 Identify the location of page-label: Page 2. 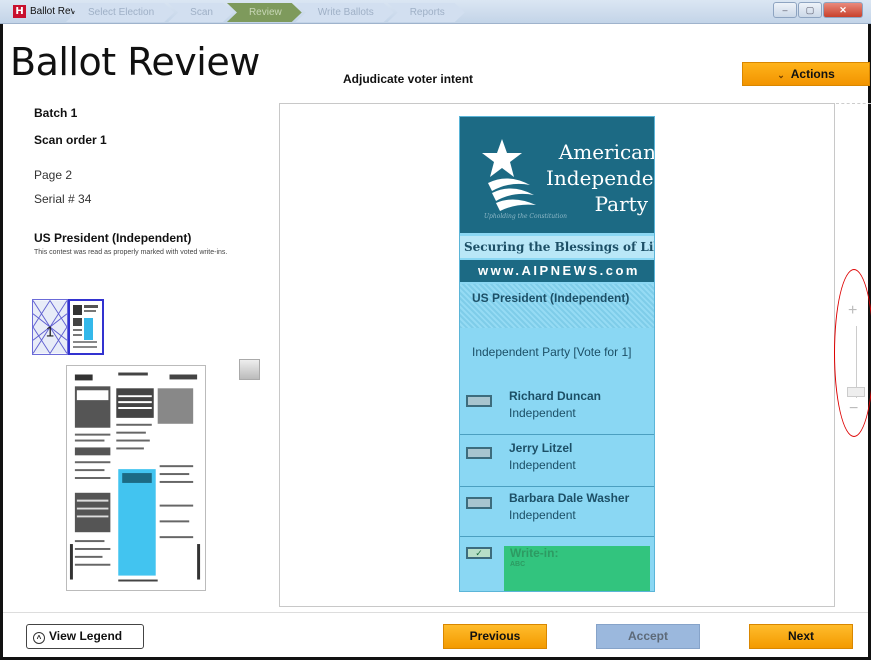
(53, 175).